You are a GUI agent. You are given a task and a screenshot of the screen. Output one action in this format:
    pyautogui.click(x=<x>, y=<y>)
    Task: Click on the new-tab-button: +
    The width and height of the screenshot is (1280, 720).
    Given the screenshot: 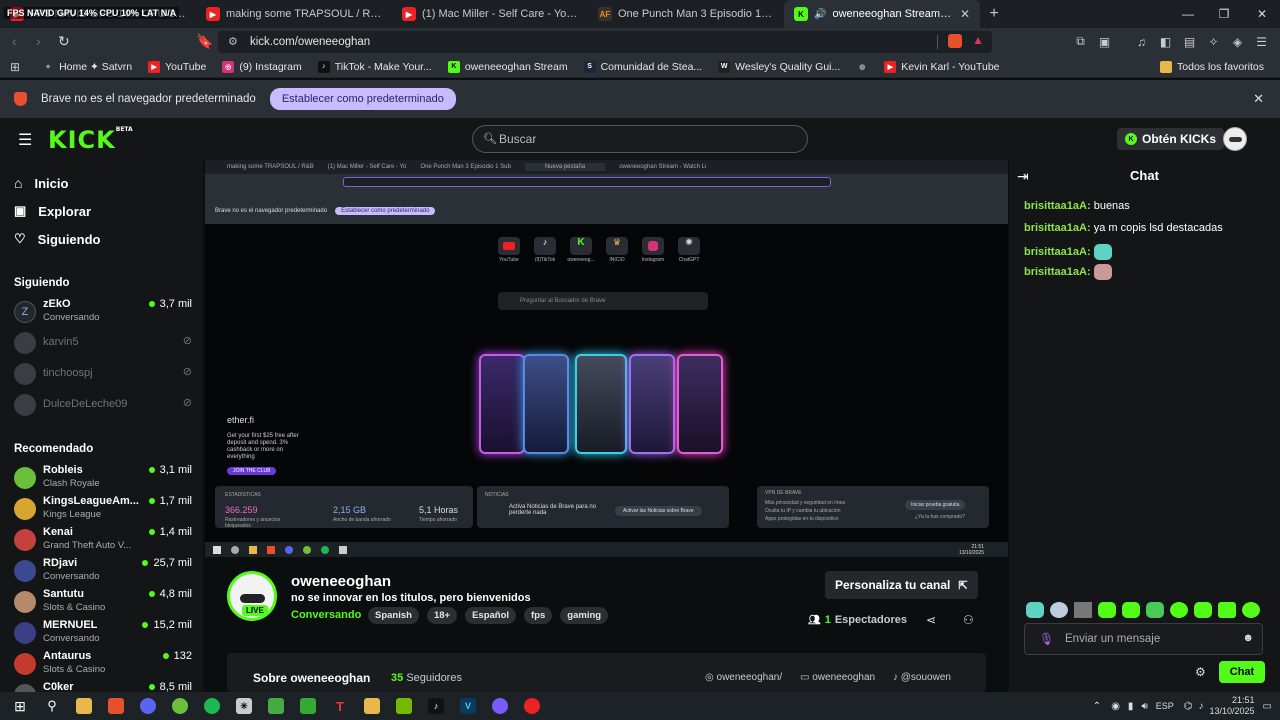 What is the action you would take?
    pyautogui.click(x=994, y=14)
    